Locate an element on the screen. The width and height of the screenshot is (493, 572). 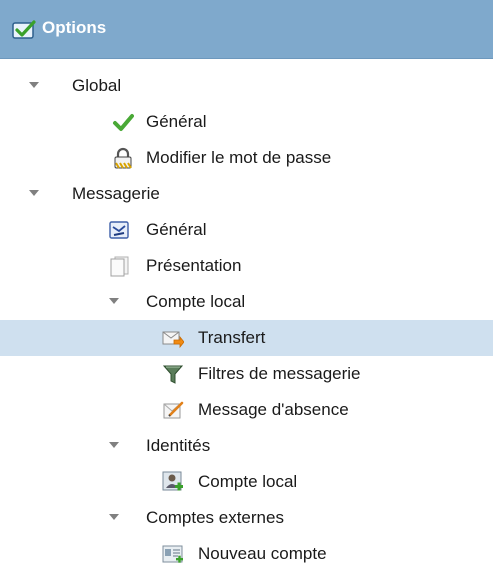
tree-item-label: Nouveau compte is located at coordinates (262, 553).